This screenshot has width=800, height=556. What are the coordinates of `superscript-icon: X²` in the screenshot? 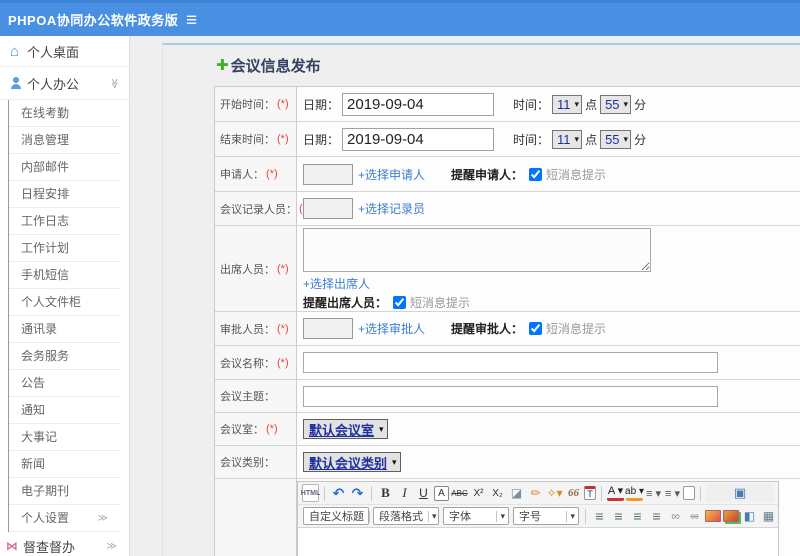 It's located at (478, 493).